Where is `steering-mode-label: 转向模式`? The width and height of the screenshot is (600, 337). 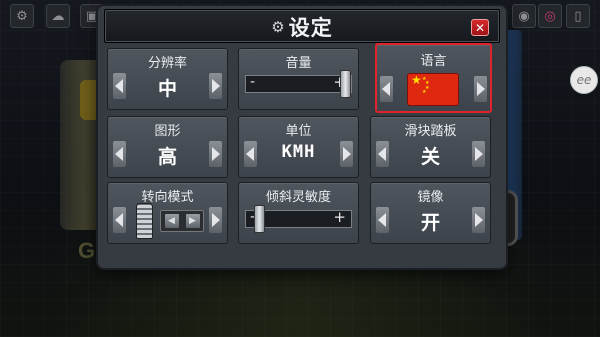 steering-mode-label: 转向模式 is located at coordinates (167, 197).